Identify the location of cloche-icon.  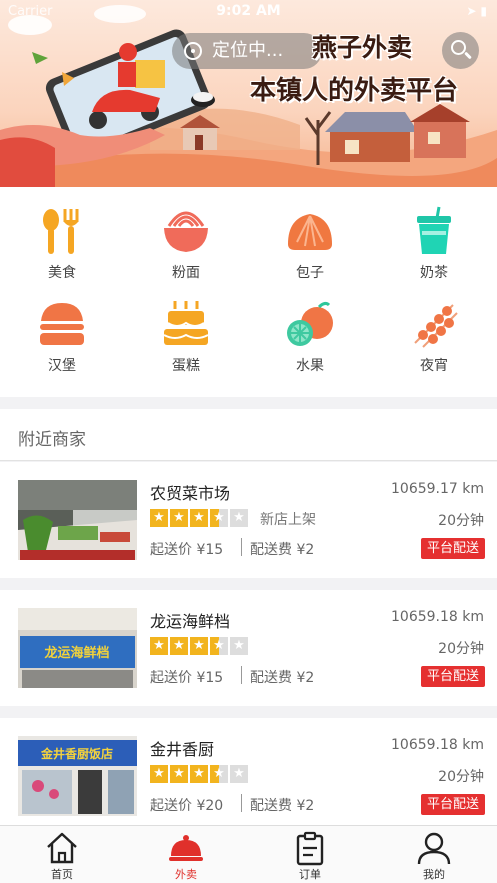
(186, 848).